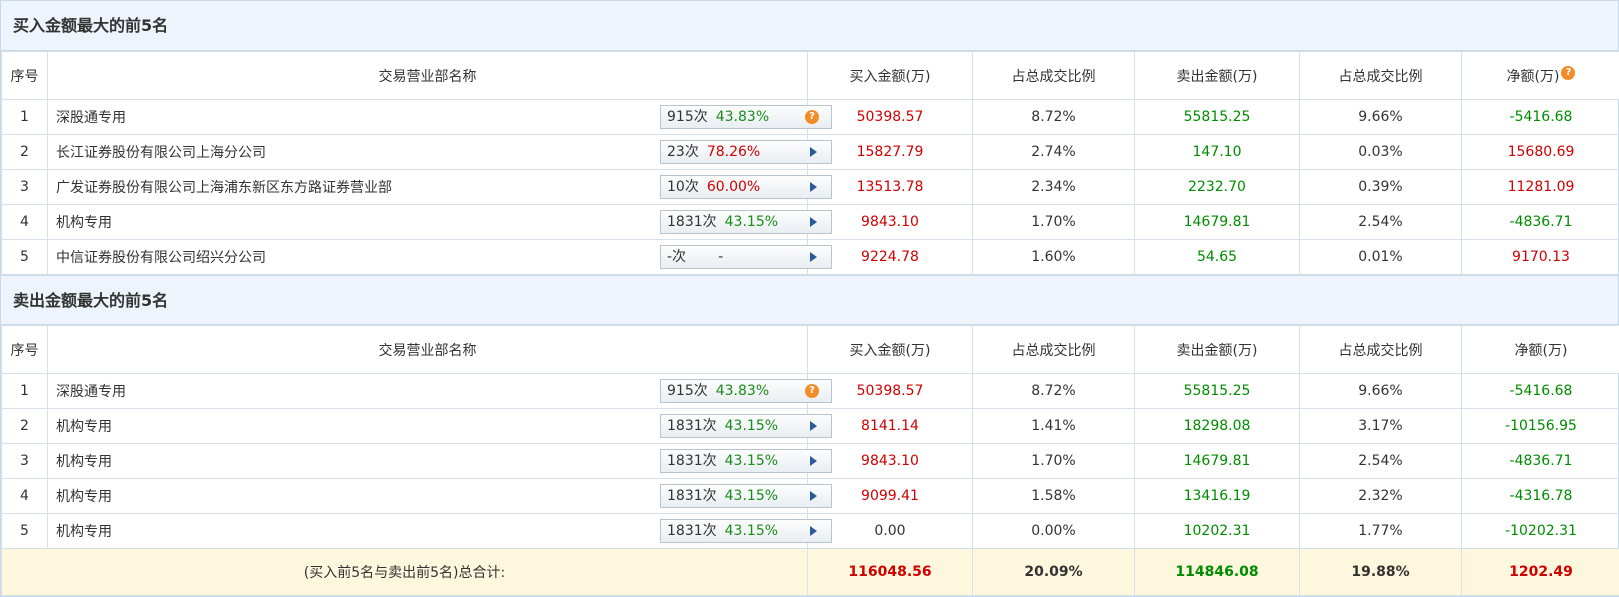 The width and height of the screenshot is (1619, 597). I want to click on branch-stat-button: 10次 60.00%, so click(746, 187).